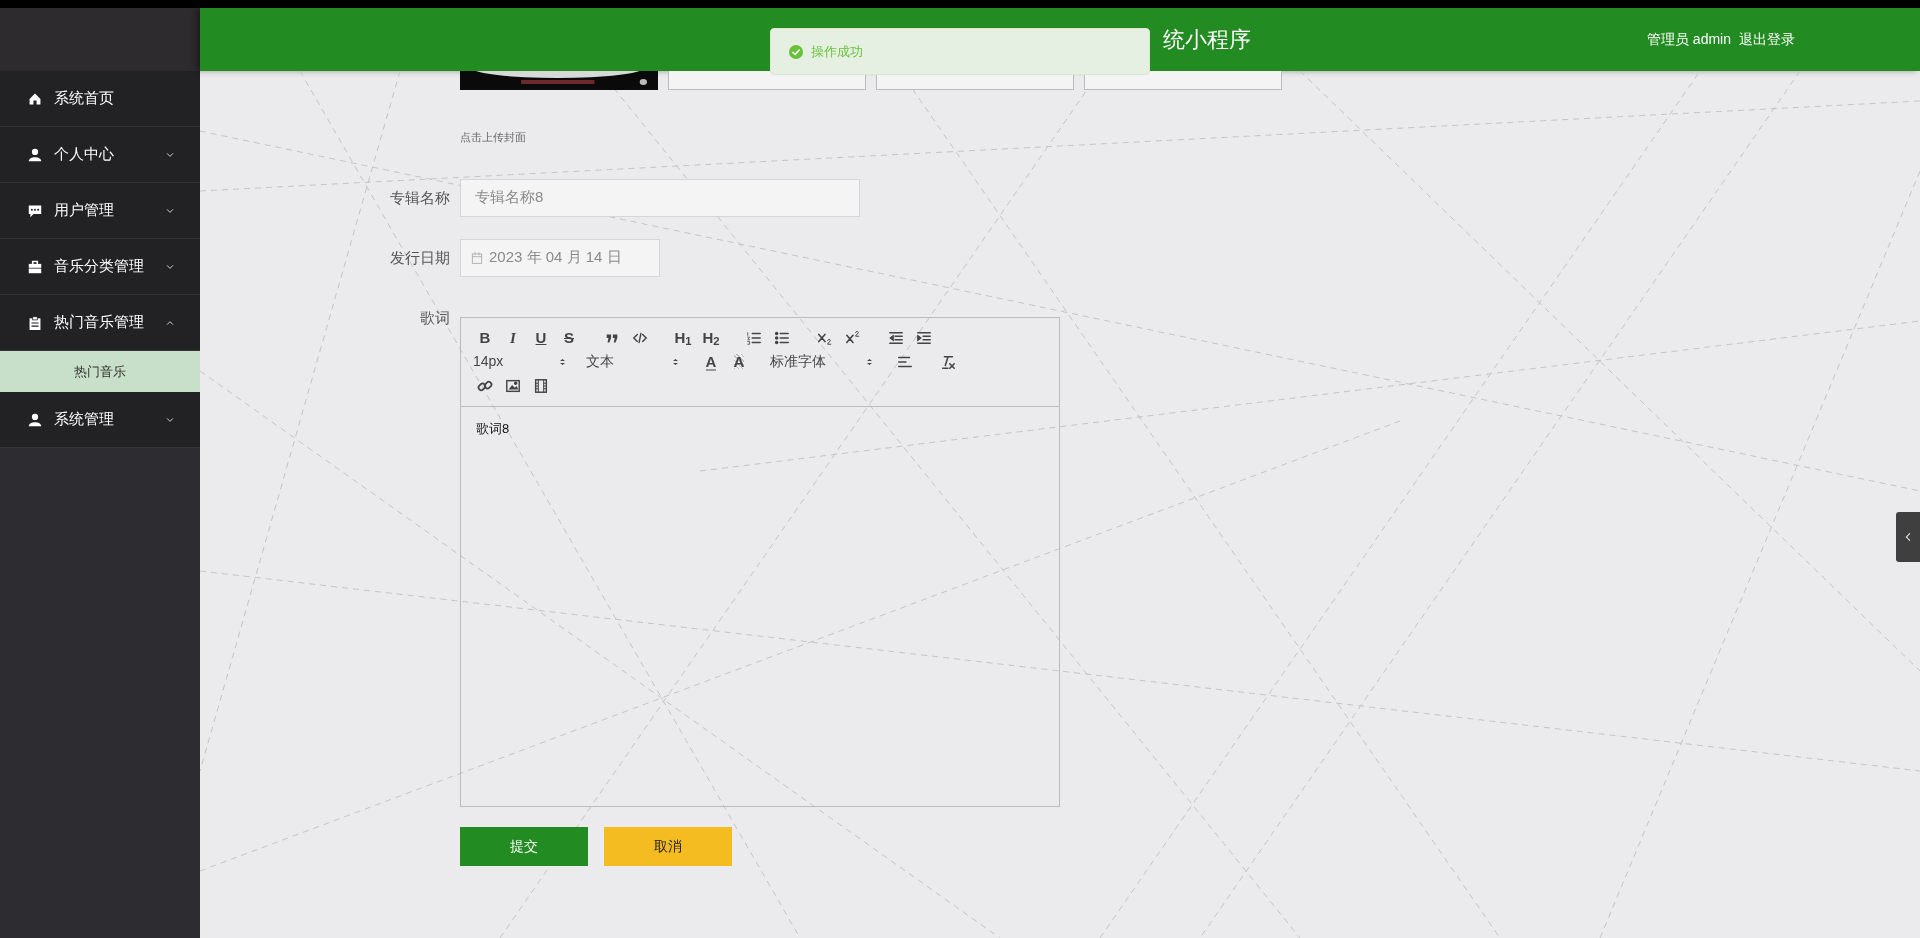  Describe the element at coordinates (35, 210) in the screenshot. I see `chat-icon` at that location.